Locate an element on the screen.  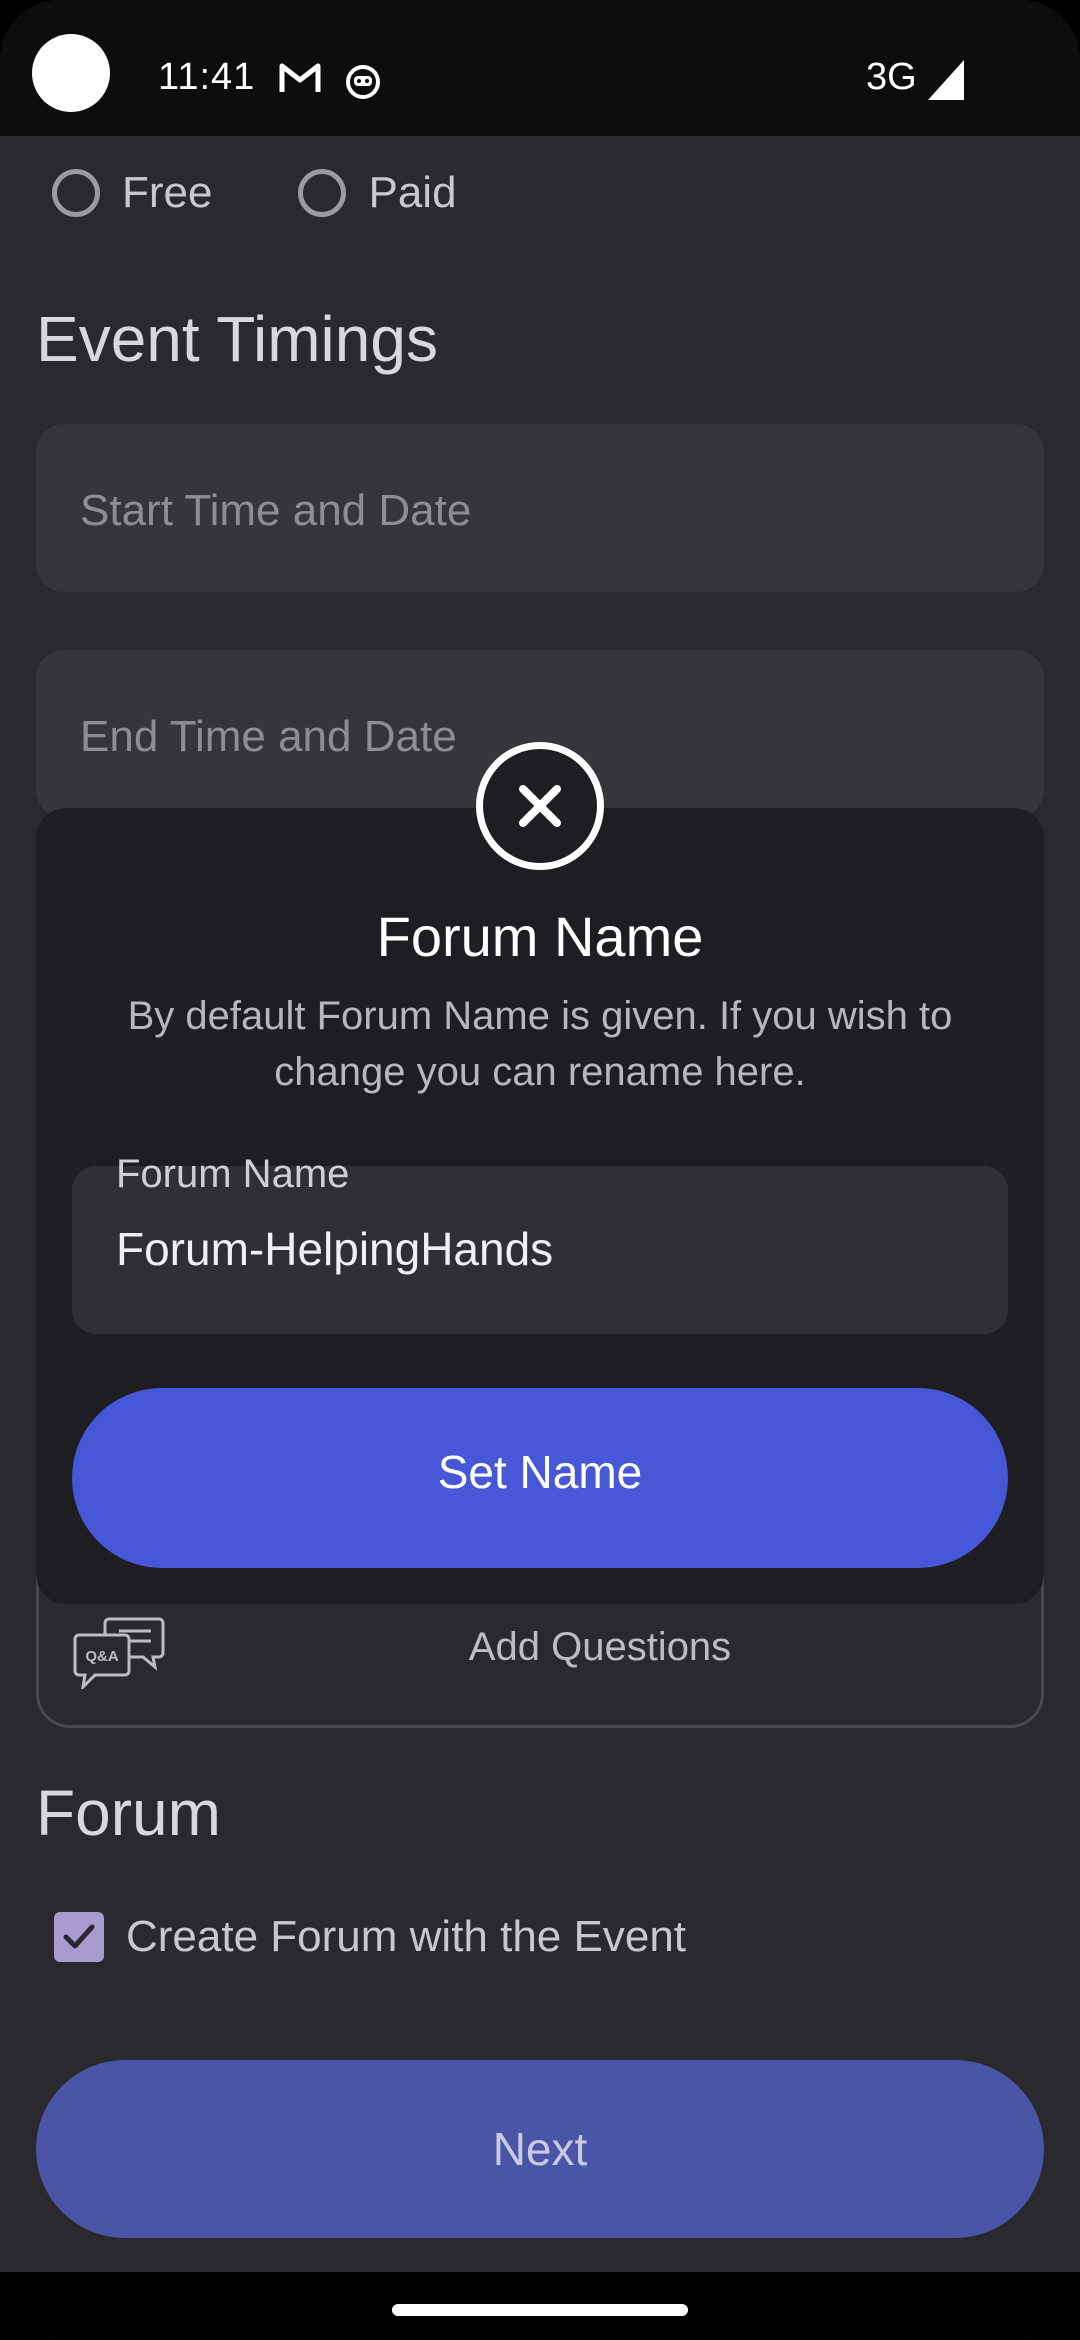
pricing-options: Free Paid is located at coordinates (297, 193).